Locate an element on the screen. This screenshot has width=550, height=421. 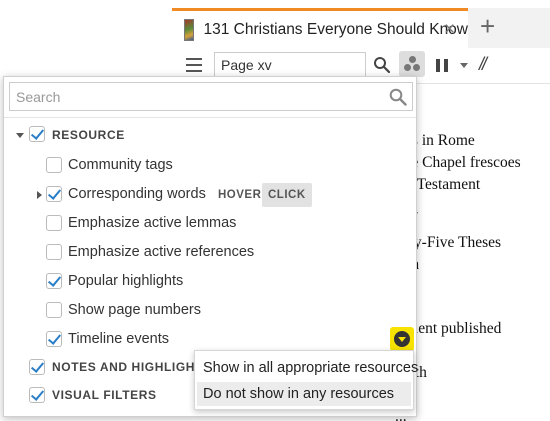
search-field is located at coordinates (211, 96).